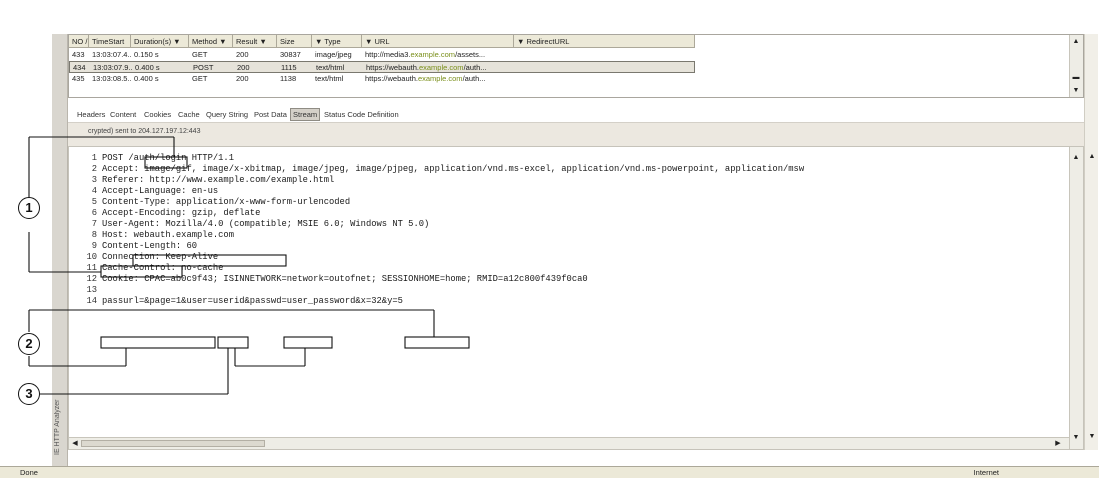 Image resolution: width=1099 pixels, height=478 pixels. What do you see at coordinates (388, 54) in the screenshot?
I see `url-part: http://media3.` at bounding box center [388, 54].